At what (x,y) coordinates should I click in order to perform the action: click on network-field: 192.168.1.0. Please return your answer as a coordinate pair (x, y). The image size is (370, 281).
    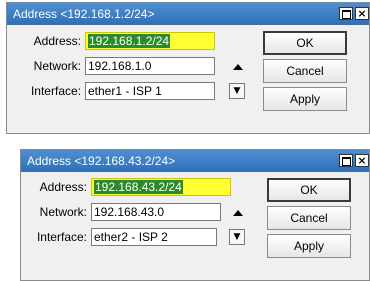
    Looking at the image, I should click on (150, 66).